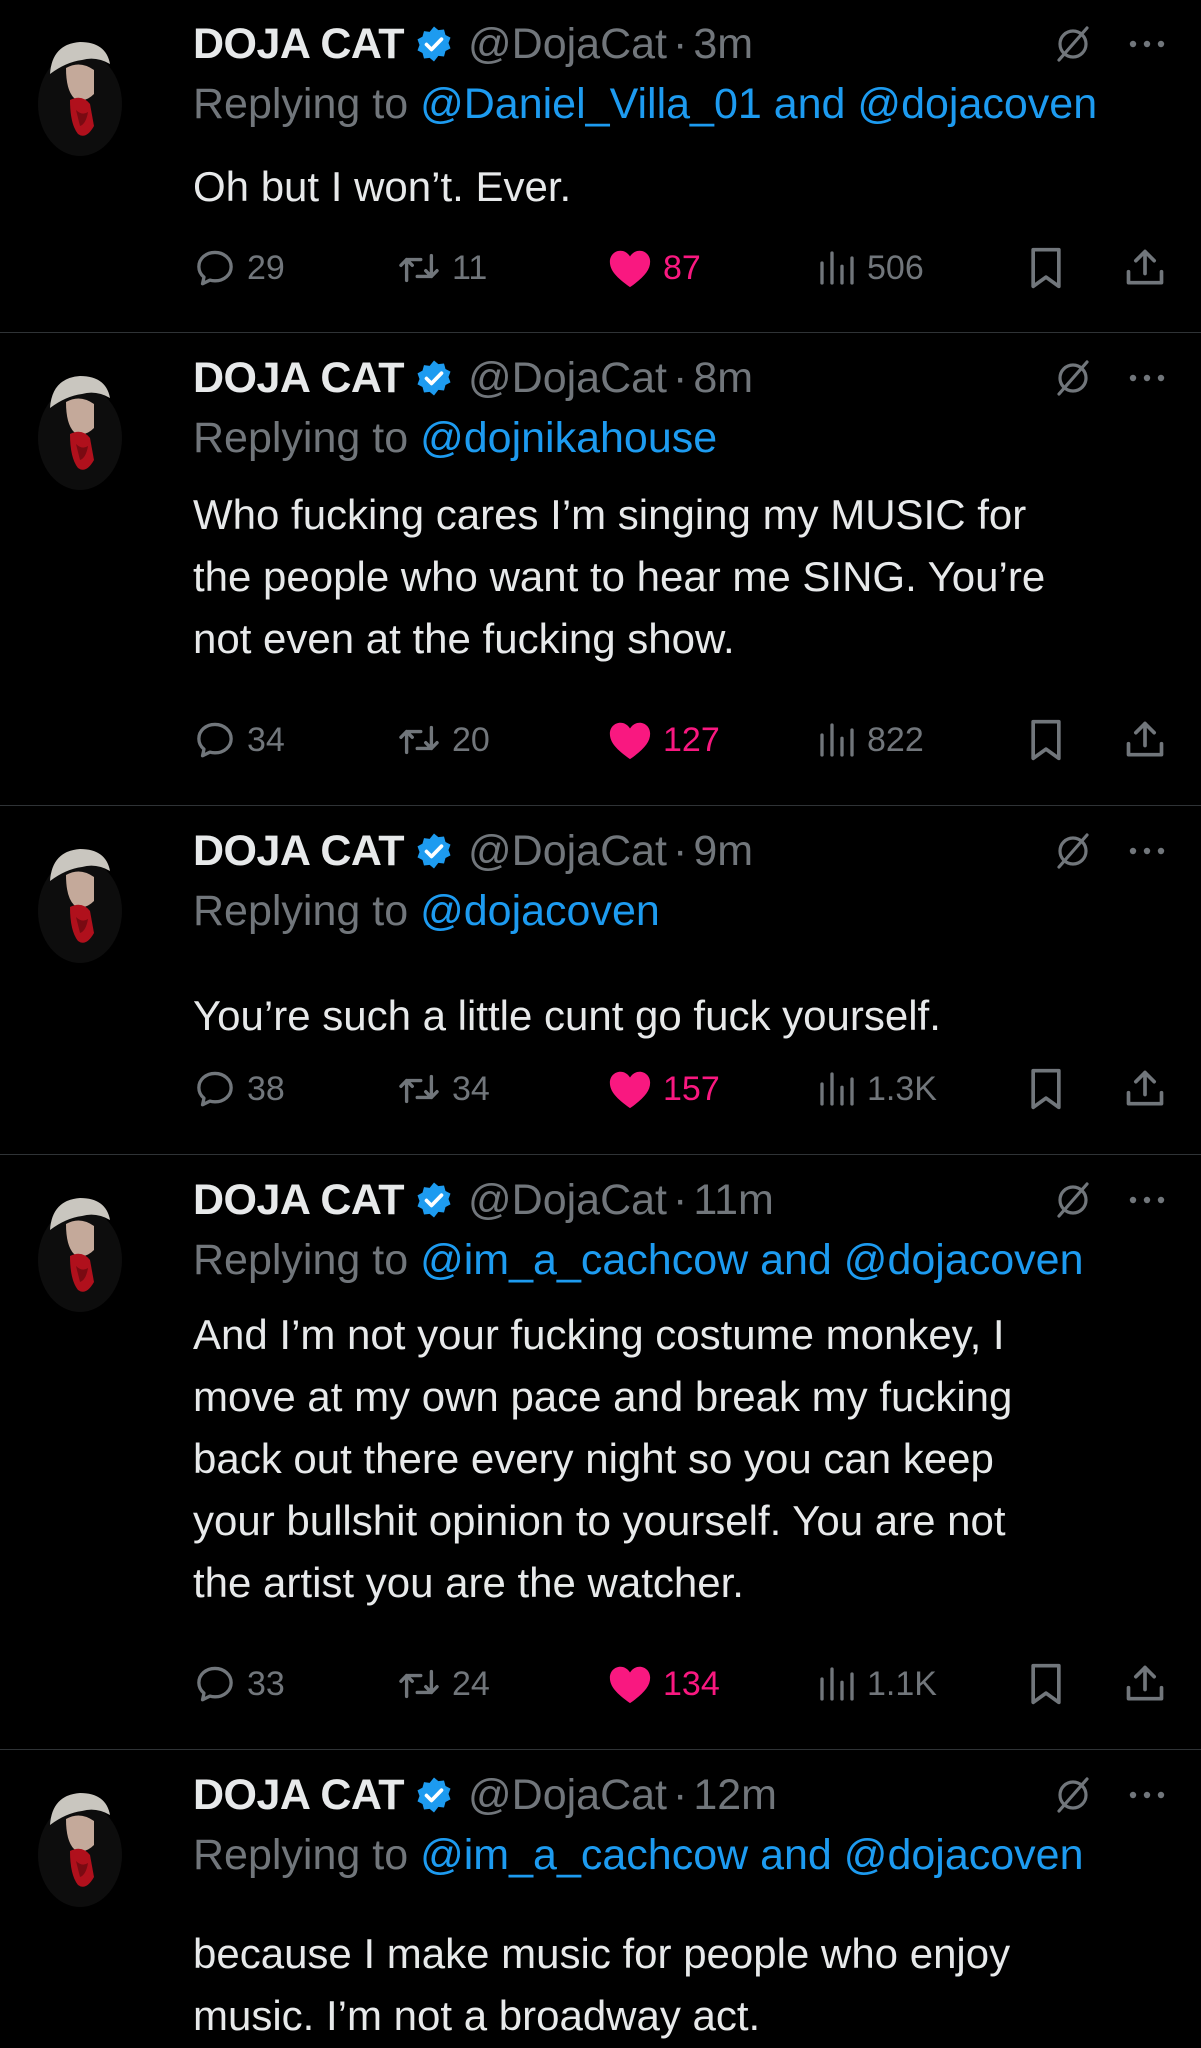  Describe the element at coordinates (691, 1088) in the screenshot. I see `like-count: 157` at that location.